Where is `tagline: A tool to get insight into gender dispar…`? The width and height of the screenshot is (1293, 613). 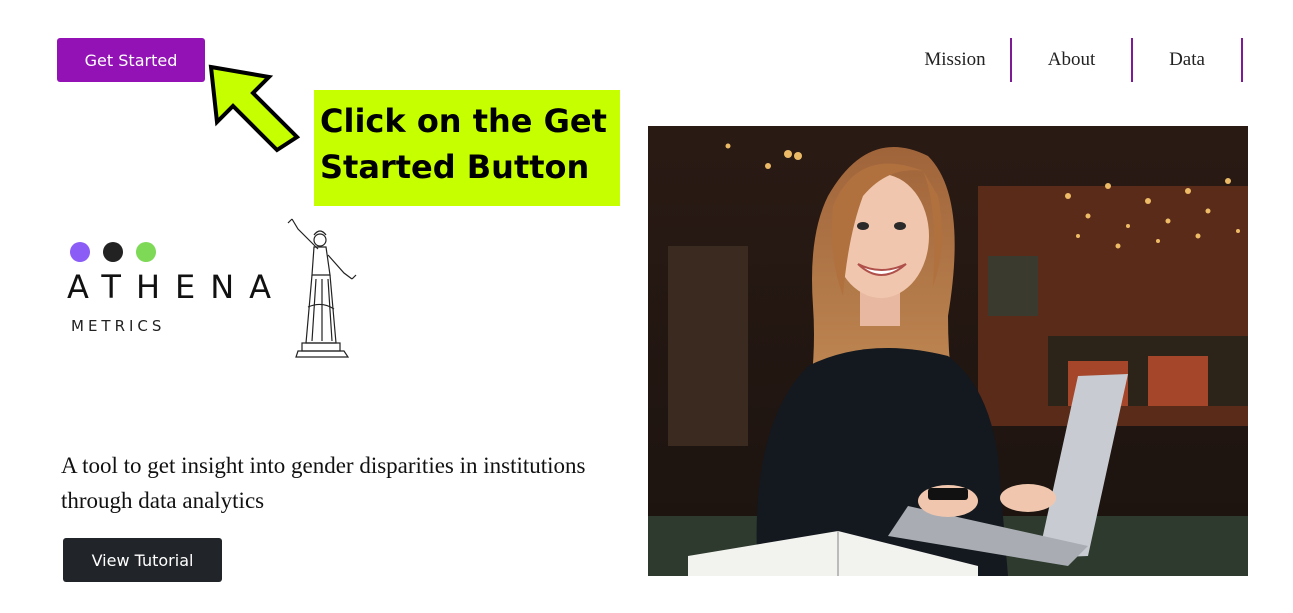
tagline: A tool to get insight into gender dispar… is located at coordinates (323, 483).